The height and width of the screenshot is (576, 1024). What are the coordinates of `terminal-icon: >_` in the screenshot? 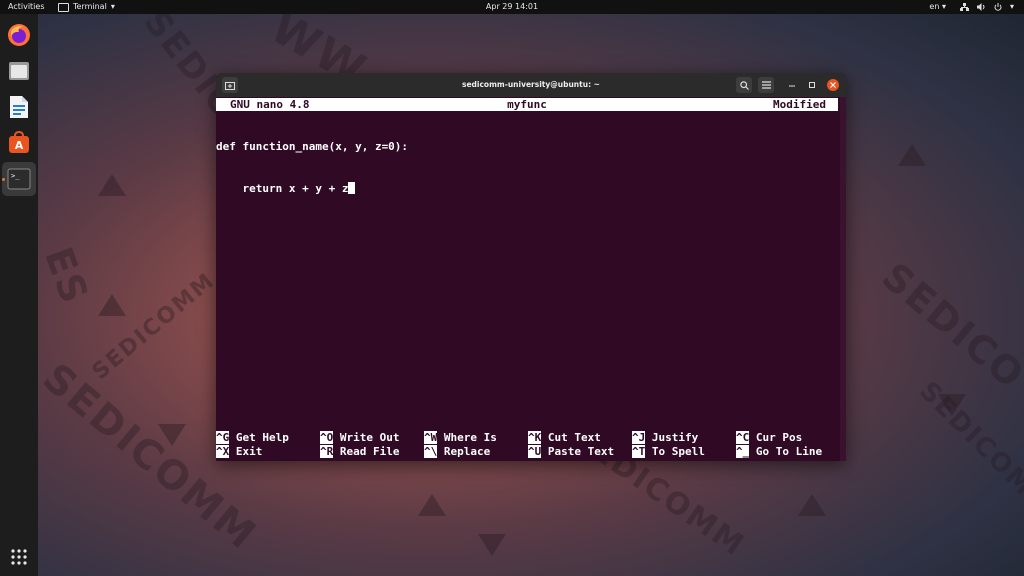 It's located at (19, 179).